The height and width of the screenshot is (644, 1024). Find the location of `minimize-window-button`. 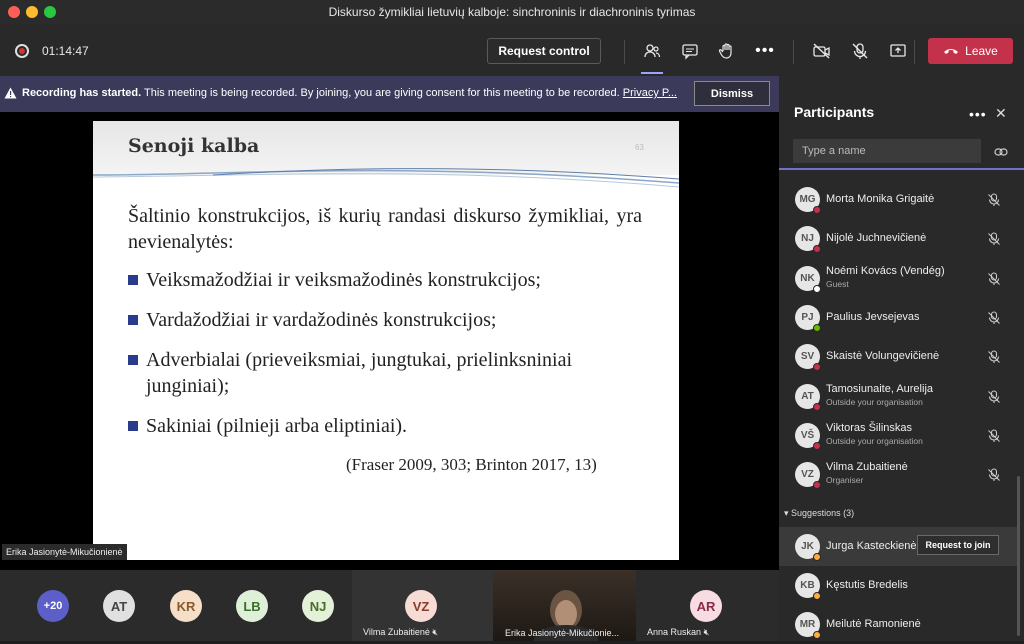

minimize-window-button is located at coordinates (32, 12).